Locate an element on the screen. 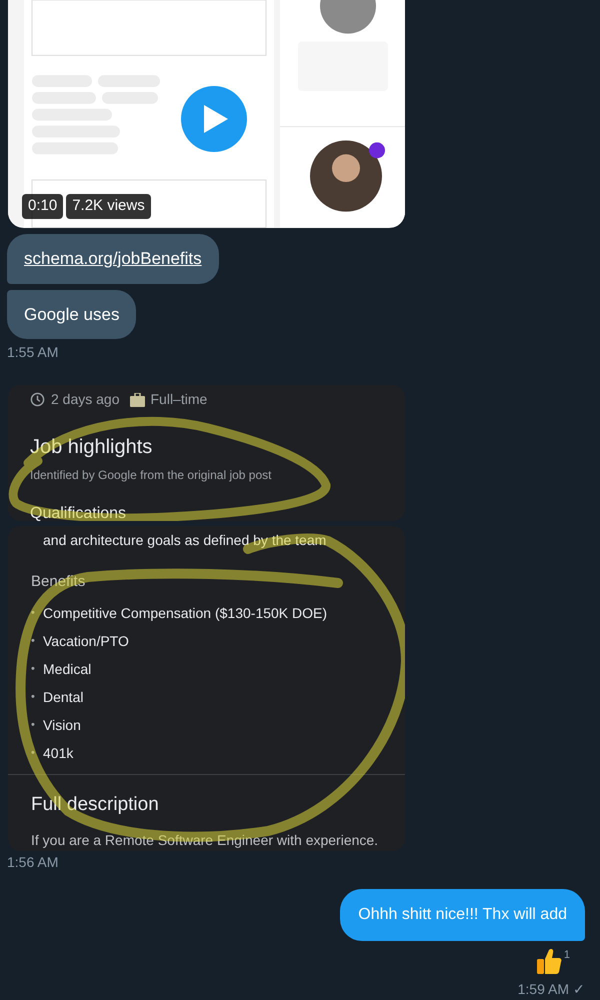 Image resolution: width=600 pixels, height=1000 pixels. thumbs-up-icon is located at coordinates (549, 961).